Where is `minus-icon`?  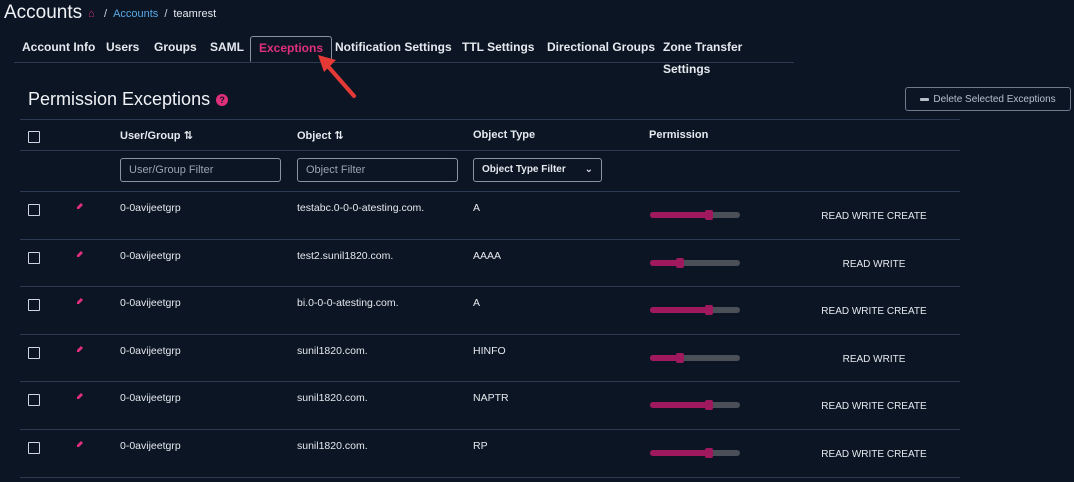 minus-icon is located at coordinates (925, 99).